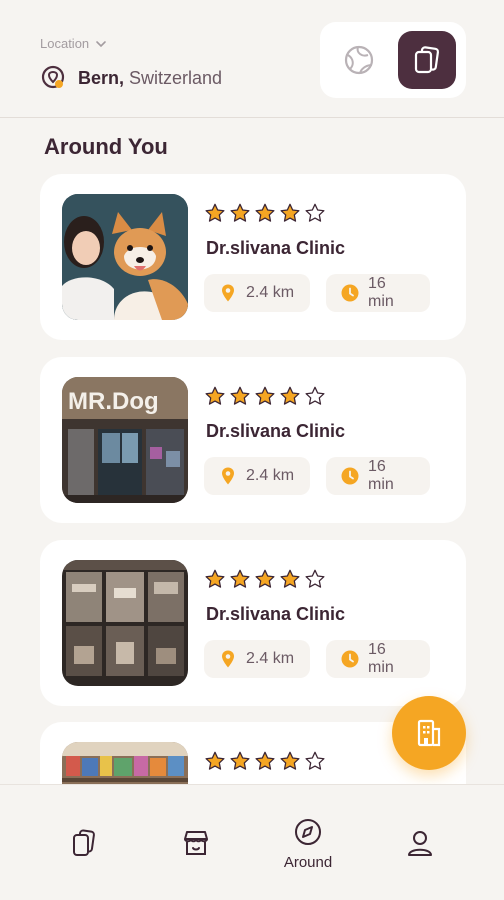 This screenshot has width=504, height=900. Describe the element at coordinates (308, 862) in the screenshot. I see `nav-label-around: Around` at that location.